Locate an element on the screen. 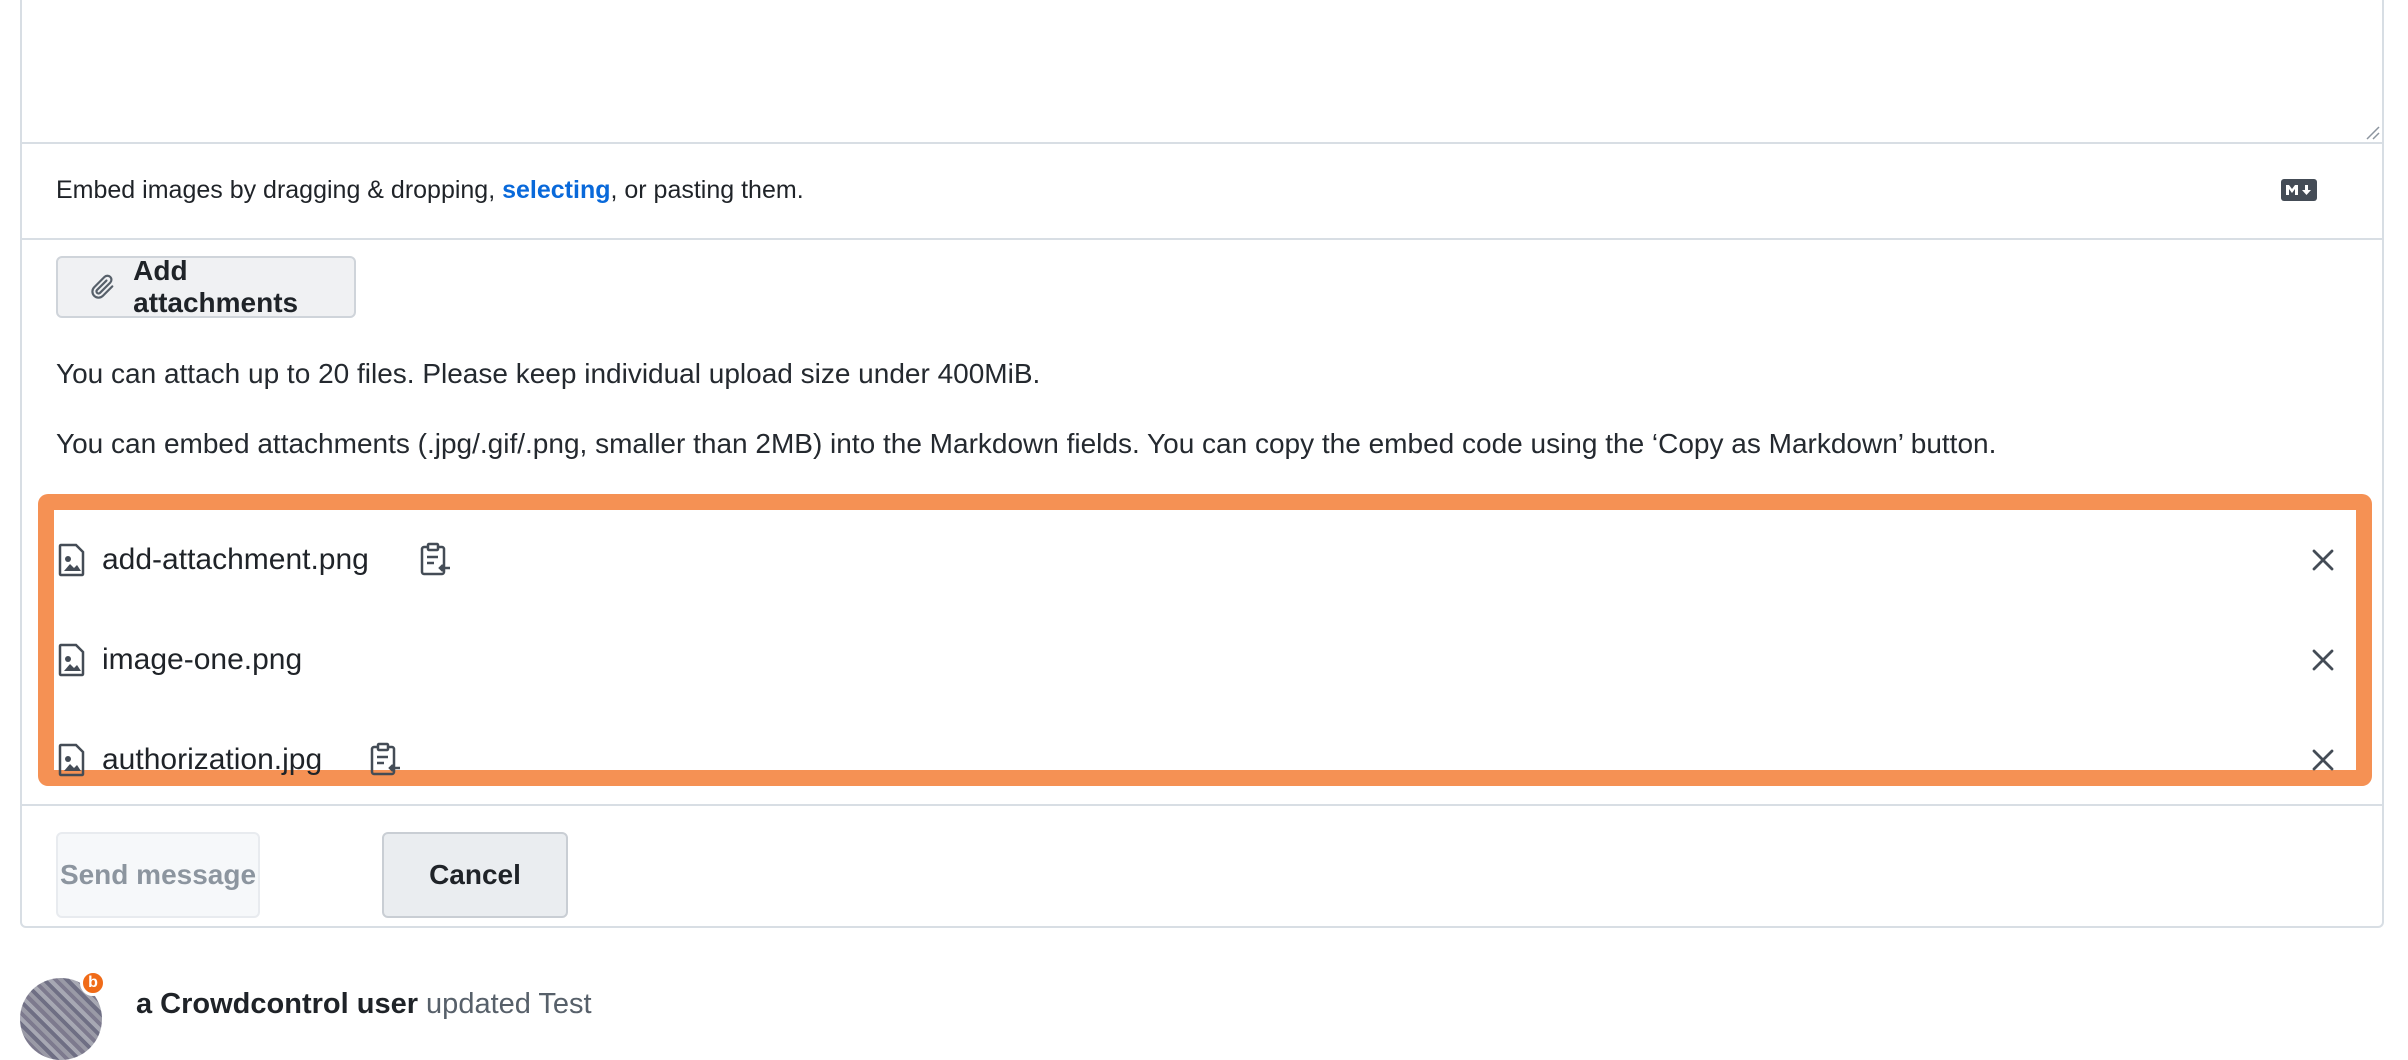  add-attachments-label: Add attachments is located at coordinates (216, 286).